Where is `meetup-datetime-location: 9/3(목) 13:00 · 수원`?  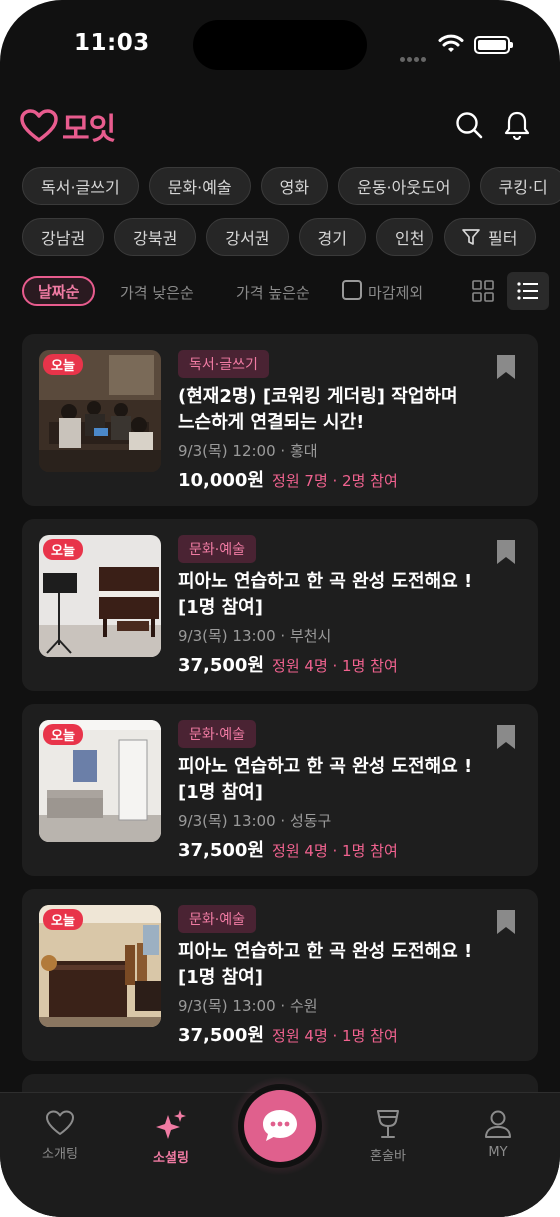 meetup-datetime-location: 9/3(목) 13:00 · 수원 is located at coordinates (248, 1006).